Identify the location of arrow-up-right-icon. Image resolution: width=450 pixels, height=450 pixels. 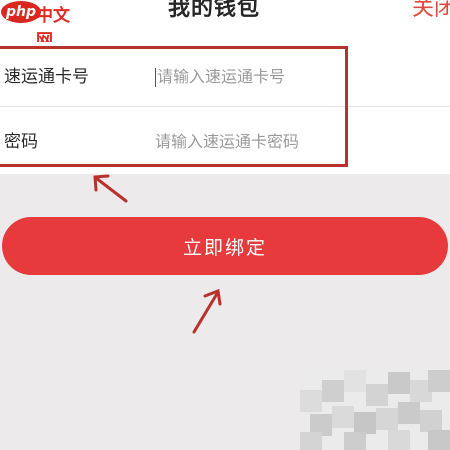
(207, 311).